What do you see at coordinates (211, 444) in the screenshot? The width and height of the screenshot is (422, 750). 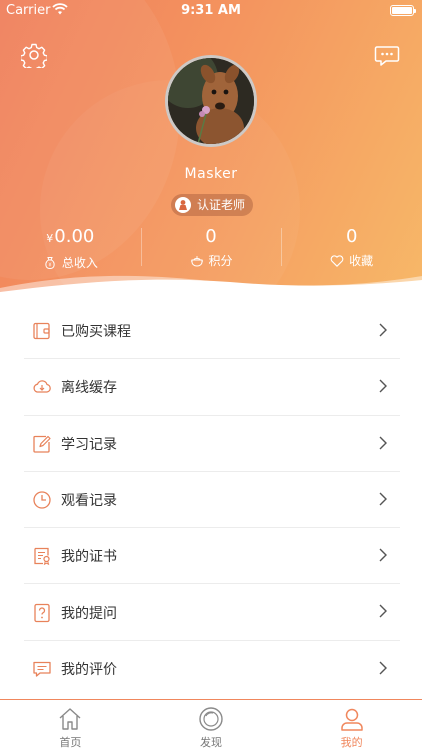 I see `menu-item-study-records: 学习记录` at bounding box center [211, 444].